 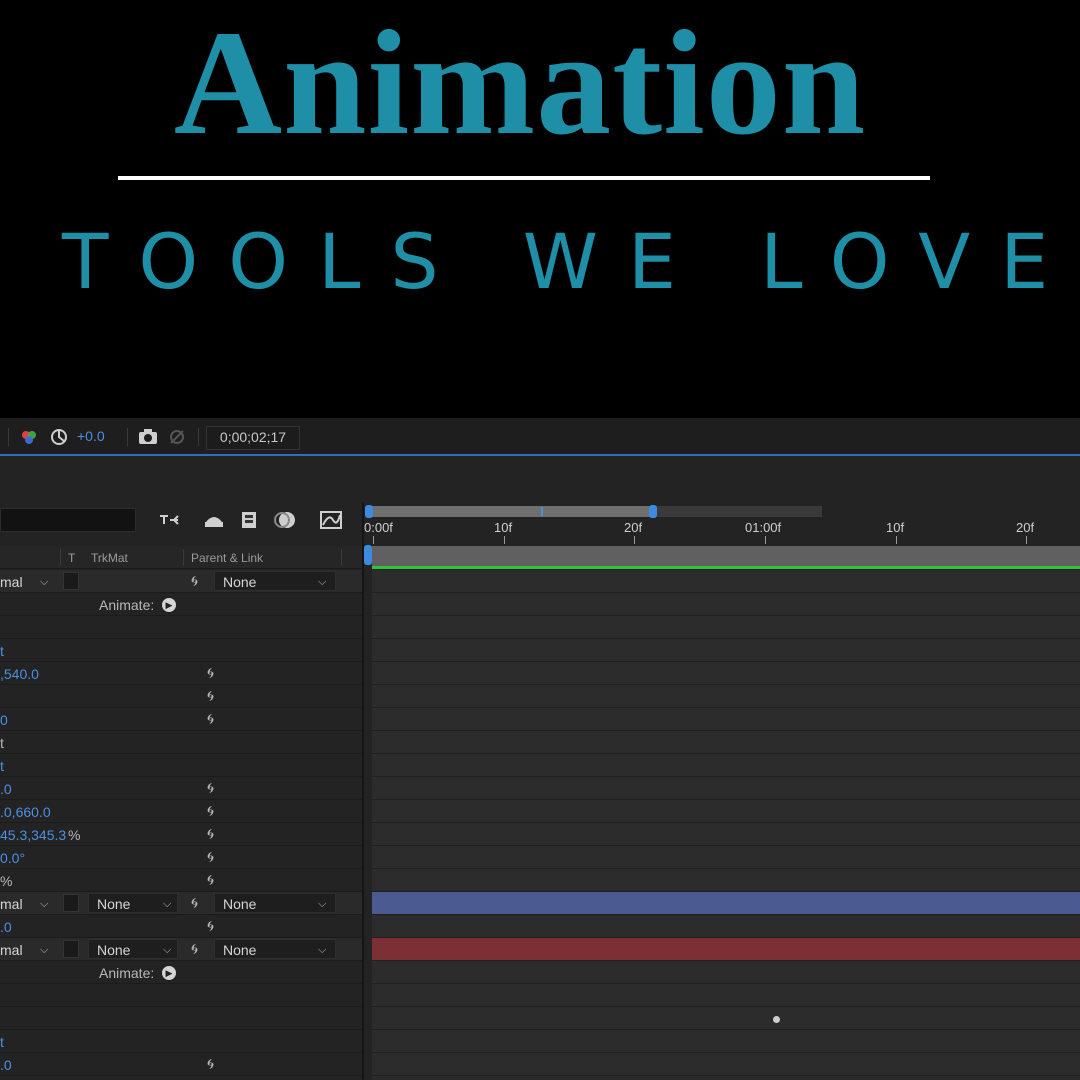 I want to click on show-snapshot-icon, so click(x=177, y=437).